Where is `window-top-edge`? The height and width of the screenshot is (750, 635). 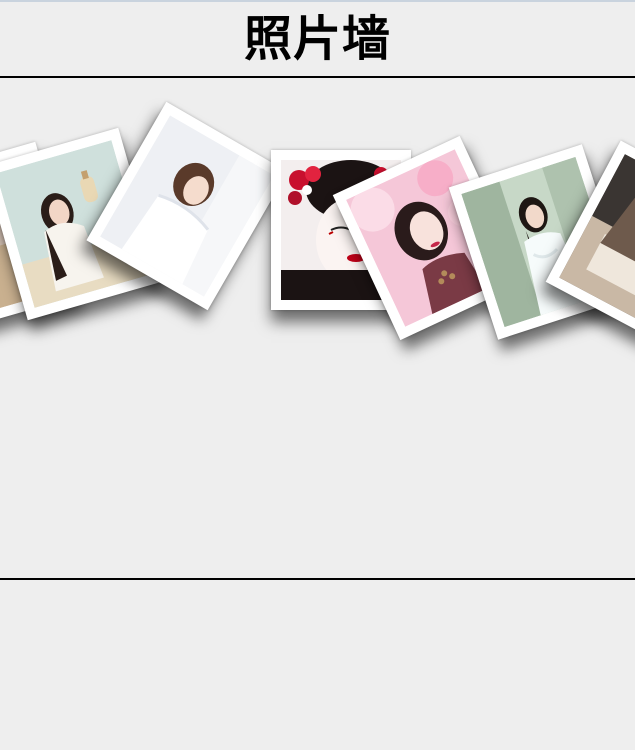
window-top-edge is located at coordinates (317, 1).